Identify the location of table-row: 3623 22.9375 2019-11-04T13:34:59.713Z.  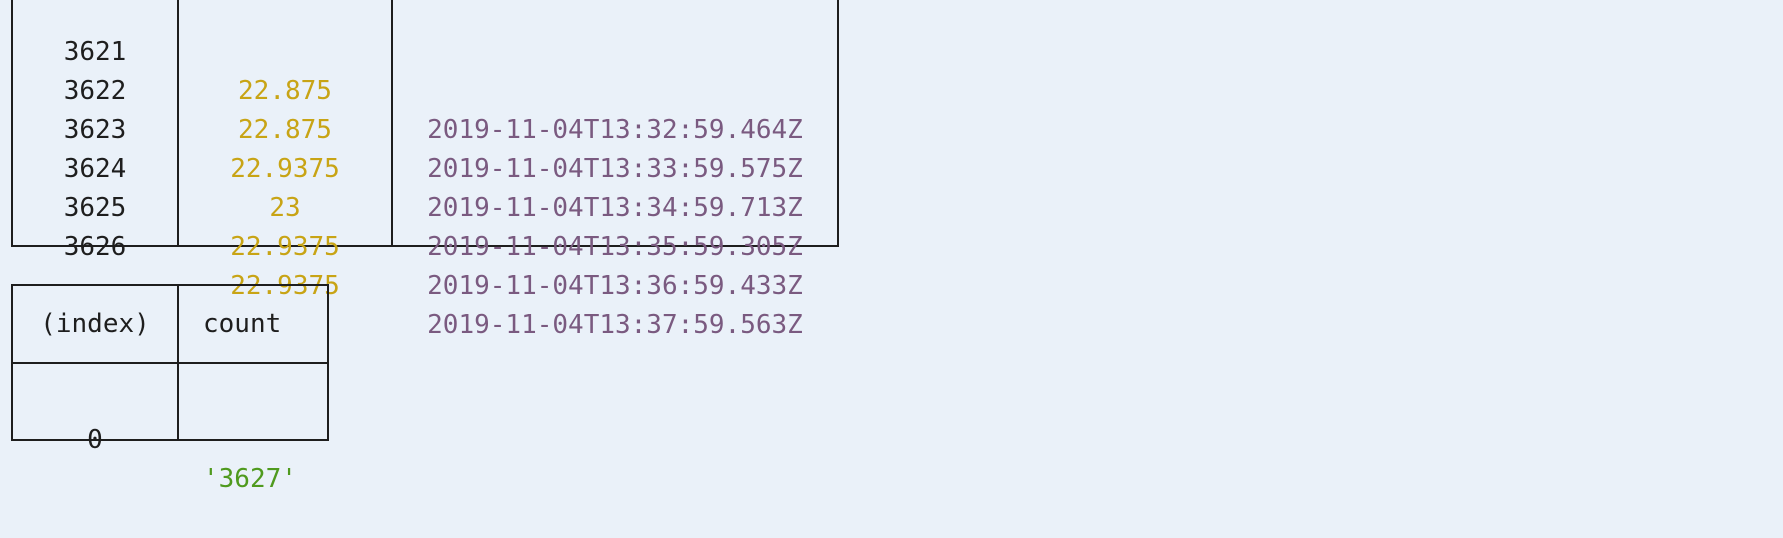
(425, 147).